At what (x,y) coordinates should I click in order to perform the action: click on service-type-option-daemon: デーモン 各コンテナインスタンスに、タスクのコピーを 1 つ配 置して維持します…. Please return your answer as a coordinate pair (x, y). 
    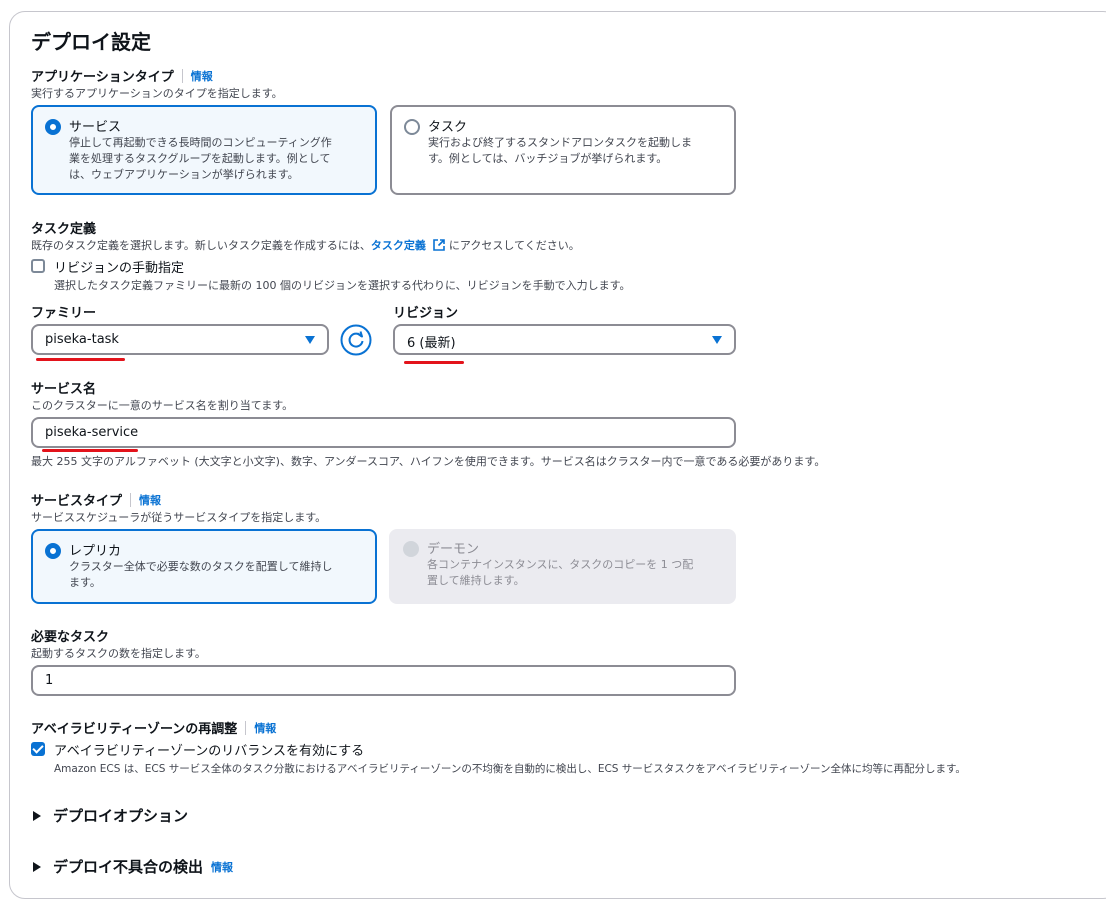
    Looking at the image, I should click on (562, 566).